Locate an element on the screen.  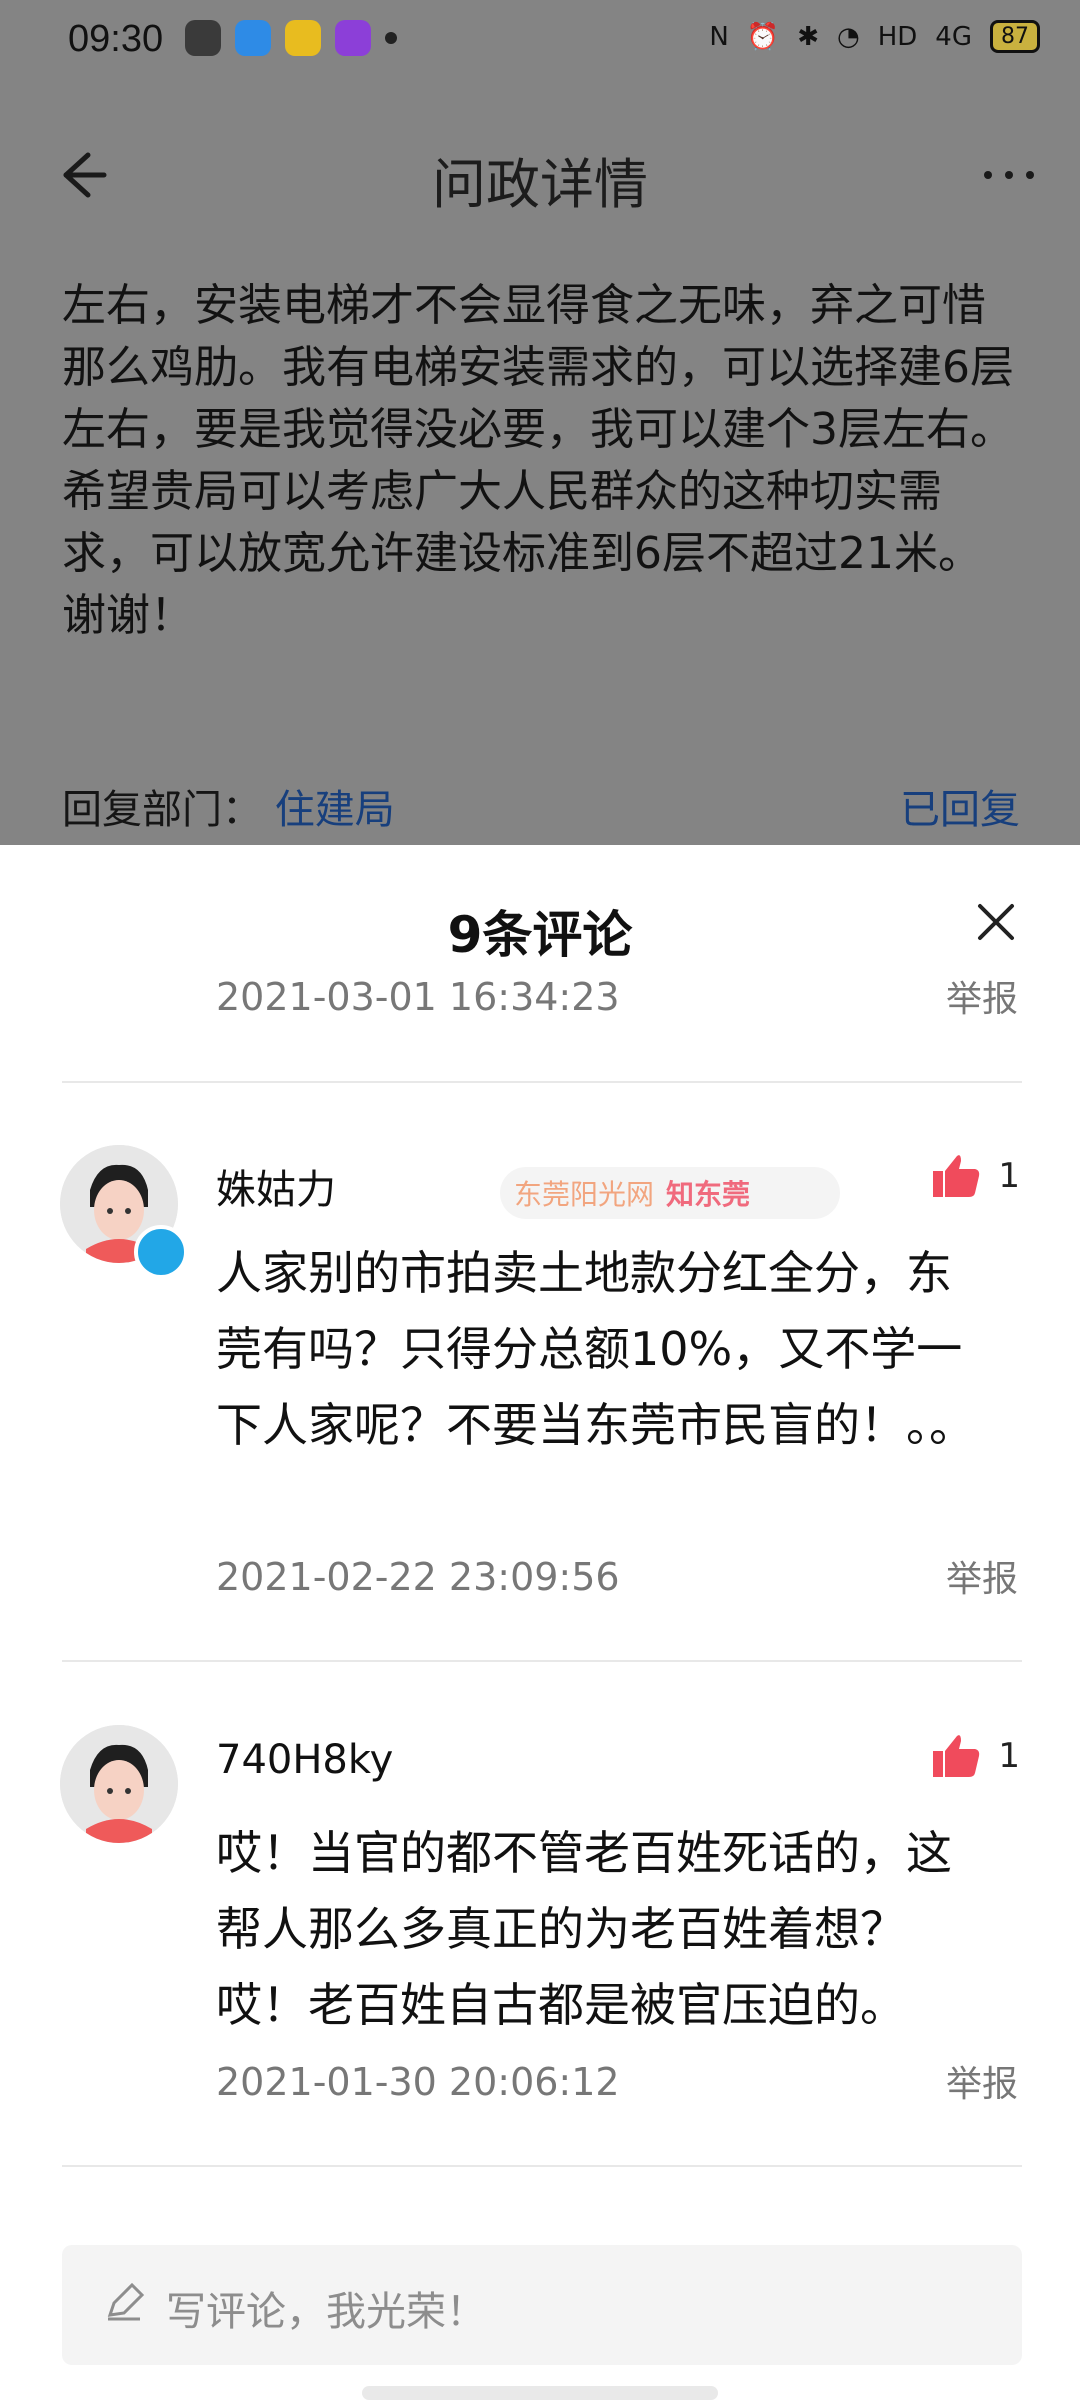
avatar is located at coordinates (119, 1784).